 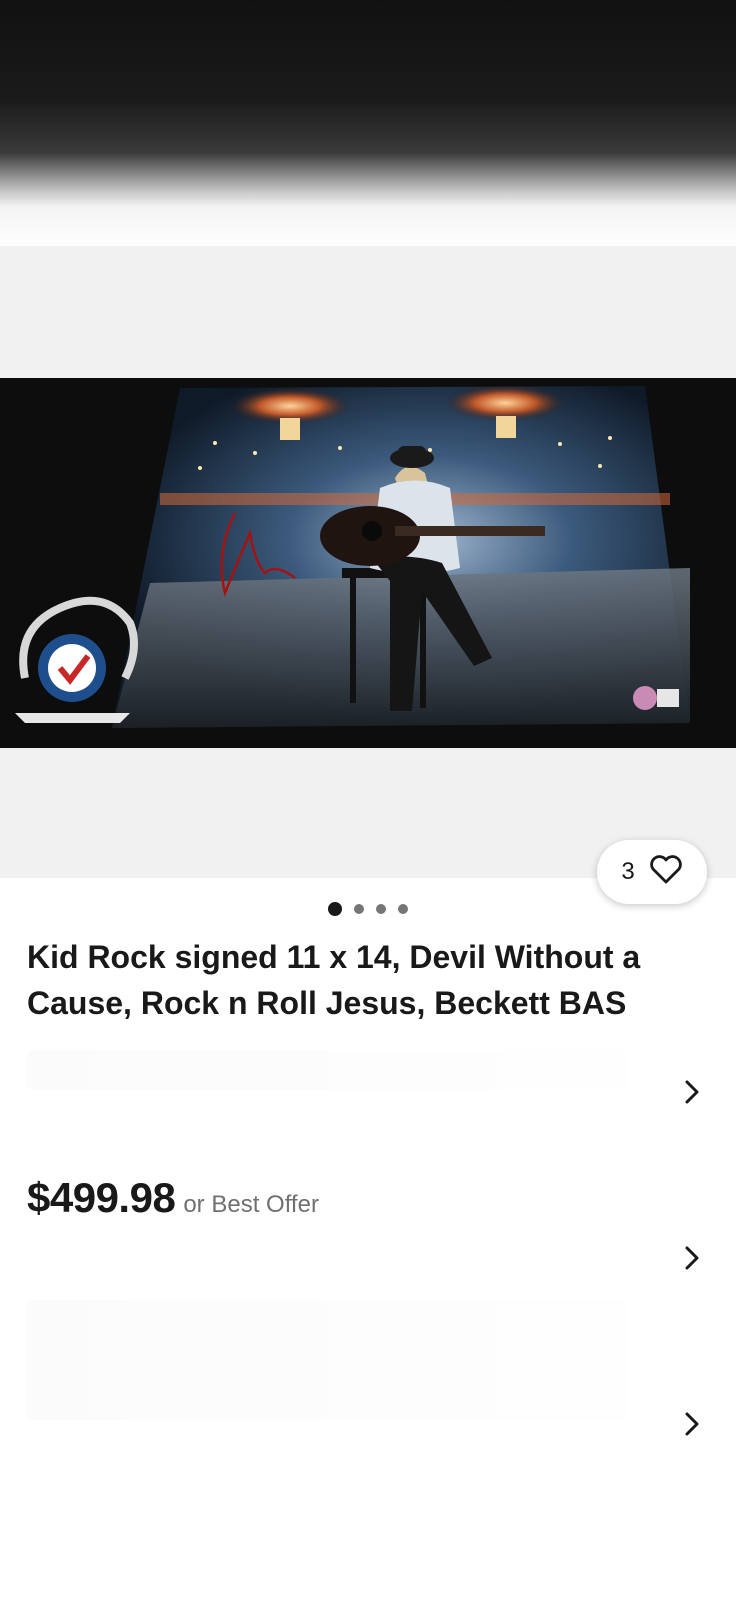 What do you see at coordinates (101, 1197) in the screenshot?
I see `price: $499.98` at bounding box center [101, 1197].